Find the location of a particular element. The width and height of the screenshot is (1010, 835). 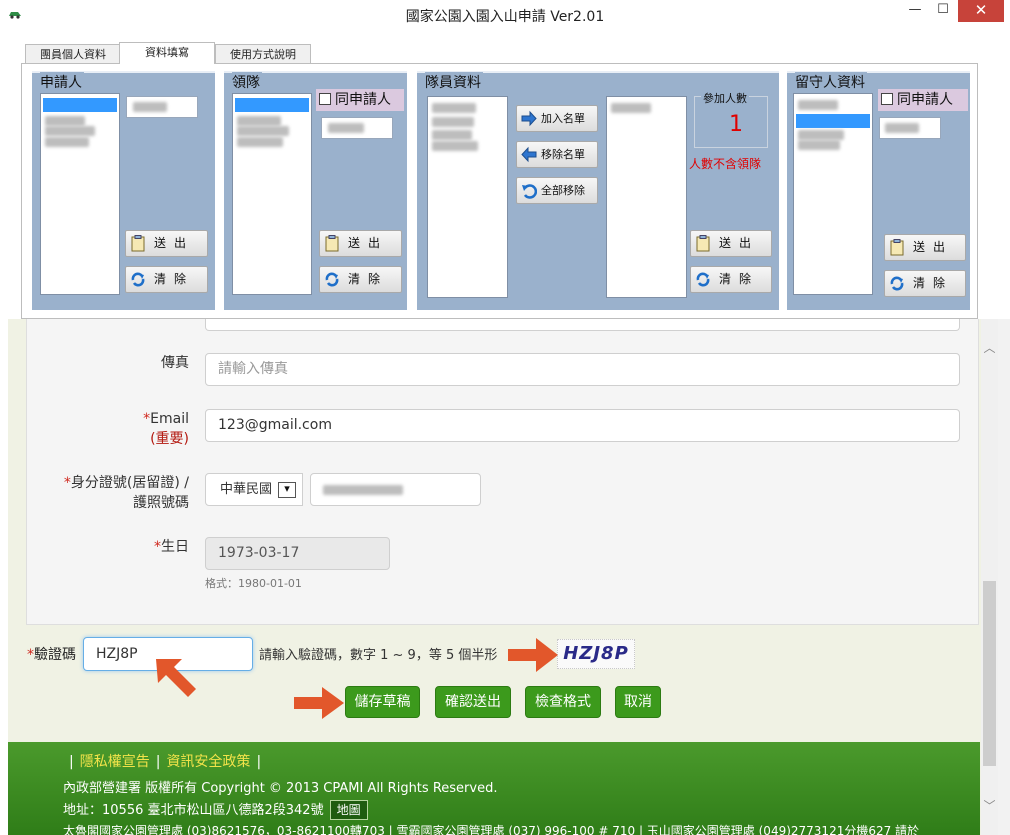

add-to-list-button: 加入名單 is located at coordinates (557, 118).